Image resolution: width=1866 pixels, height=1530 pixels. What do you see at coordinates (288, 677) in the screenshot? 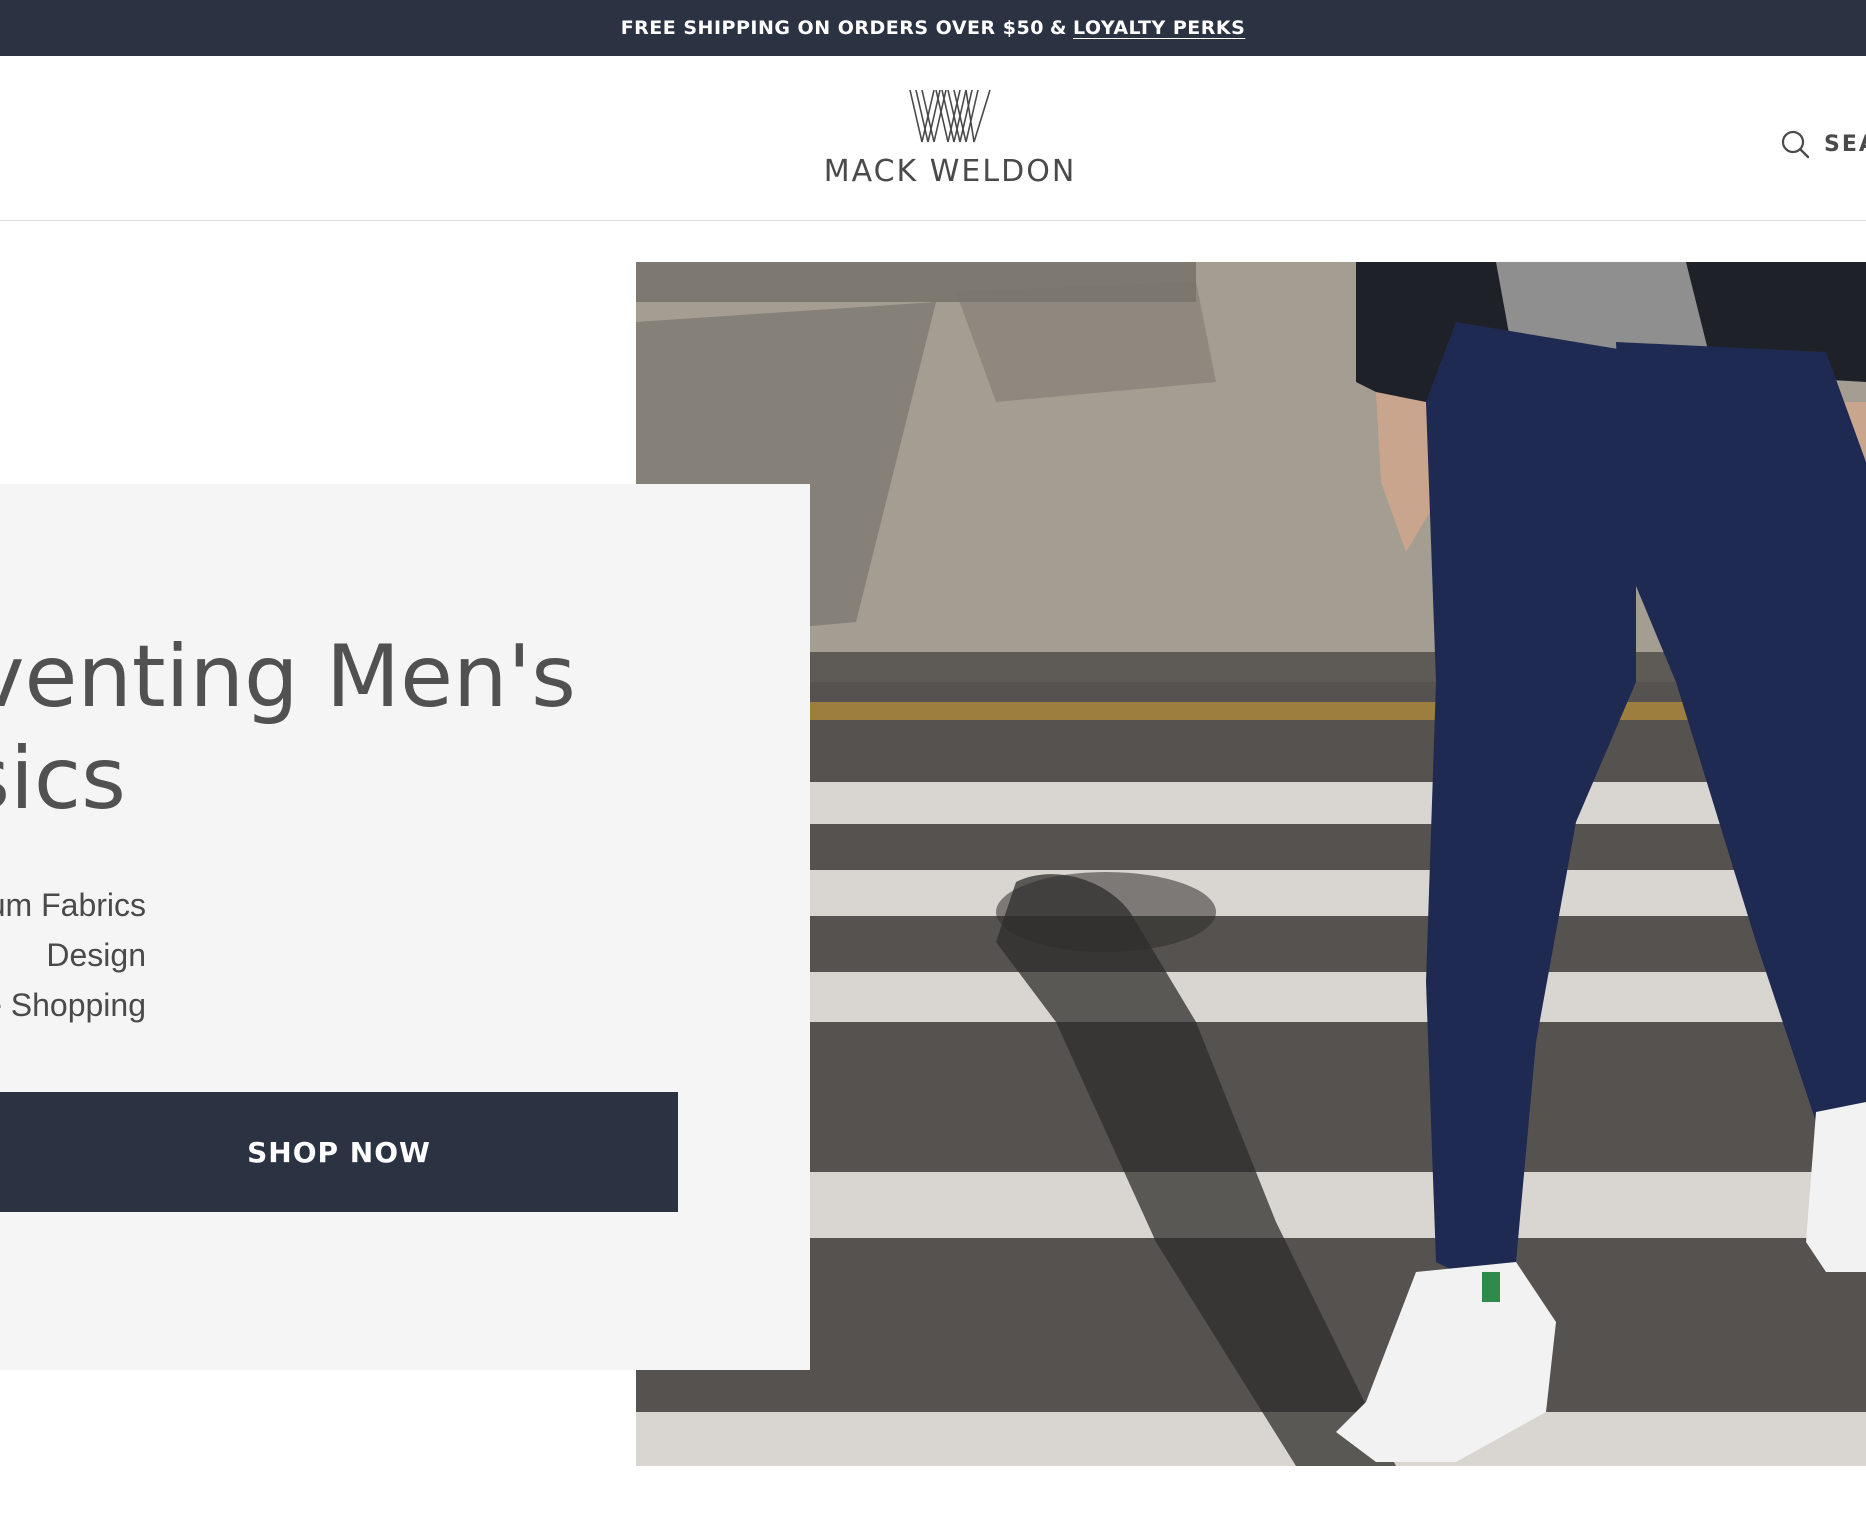
I see `hero-title-line1: nventing Men's` at bounding box center [288, 677].